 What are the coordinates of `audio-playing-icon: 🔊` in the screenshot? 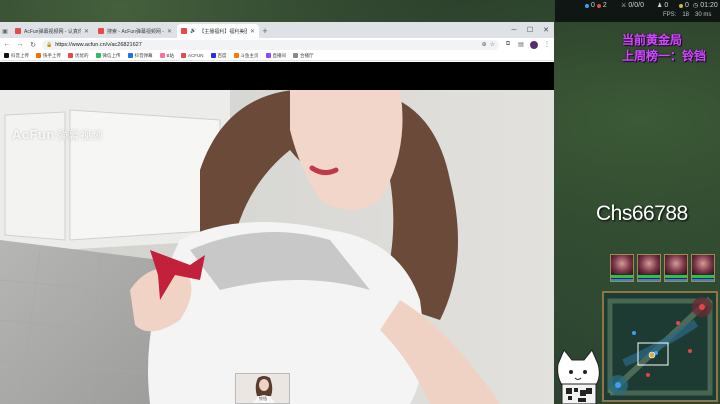 It's located at (193, 31).